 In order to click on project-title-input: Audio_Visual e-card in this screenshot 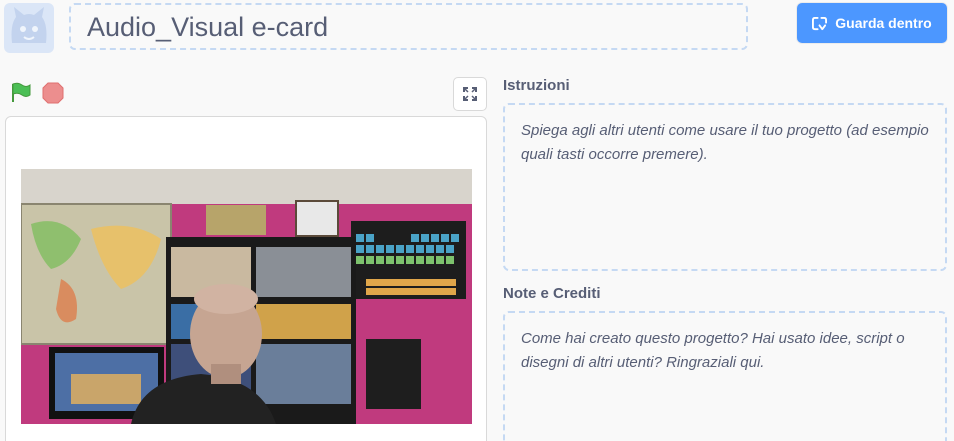, I will do `click(408, 26)`.